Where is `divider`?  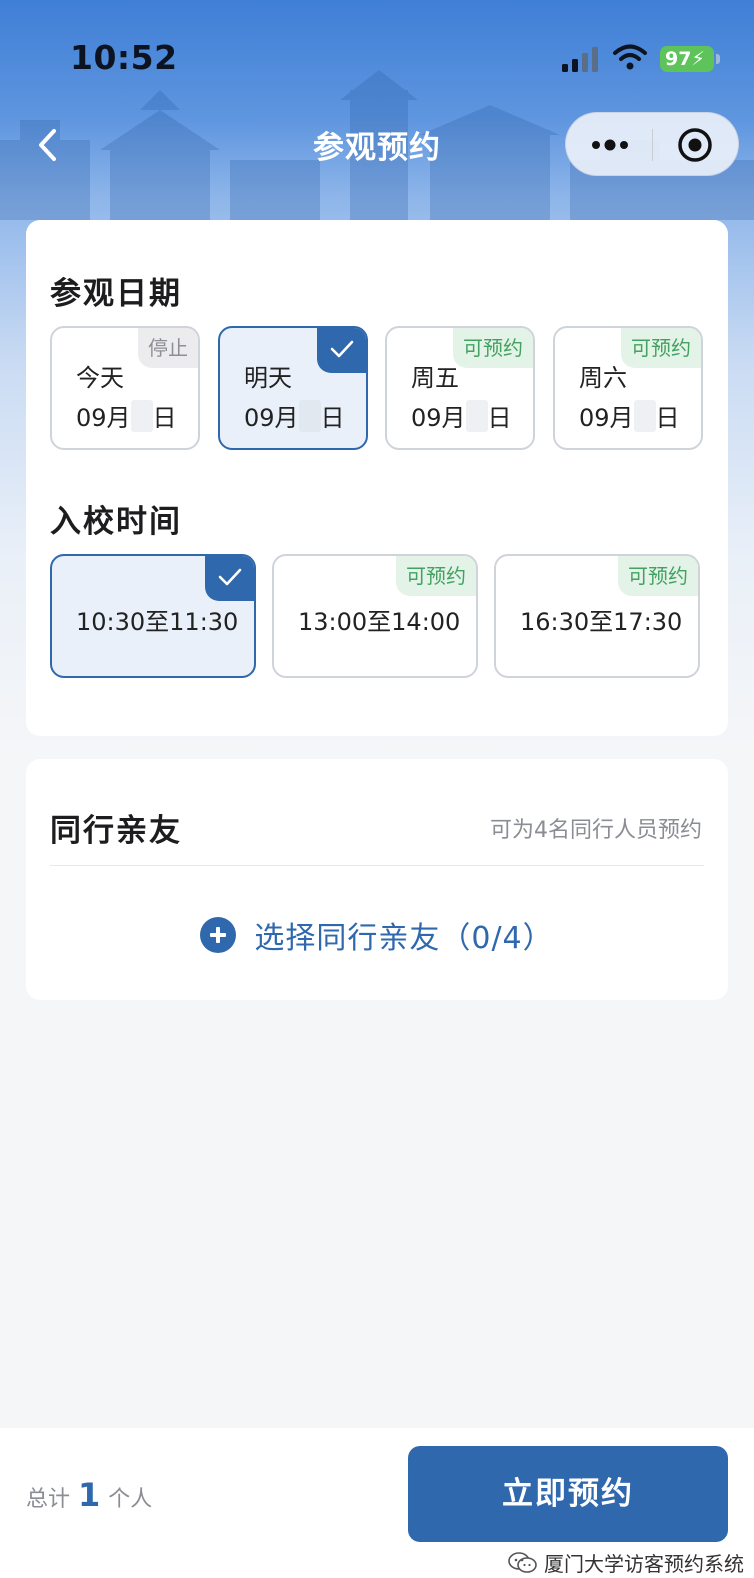
divider is located at coordinates (377, 865).